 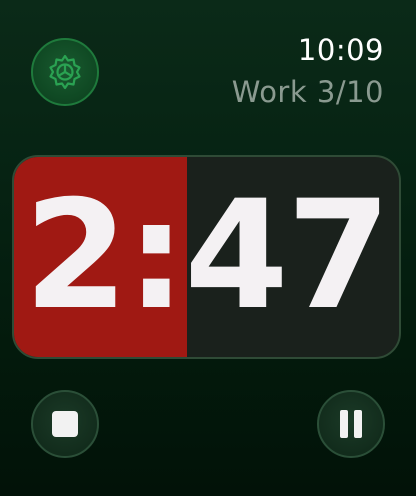 What do you see at coordinates (358, 424) in the screenshot?
I see `pause-bar-right` at bounding box center [358, 424].